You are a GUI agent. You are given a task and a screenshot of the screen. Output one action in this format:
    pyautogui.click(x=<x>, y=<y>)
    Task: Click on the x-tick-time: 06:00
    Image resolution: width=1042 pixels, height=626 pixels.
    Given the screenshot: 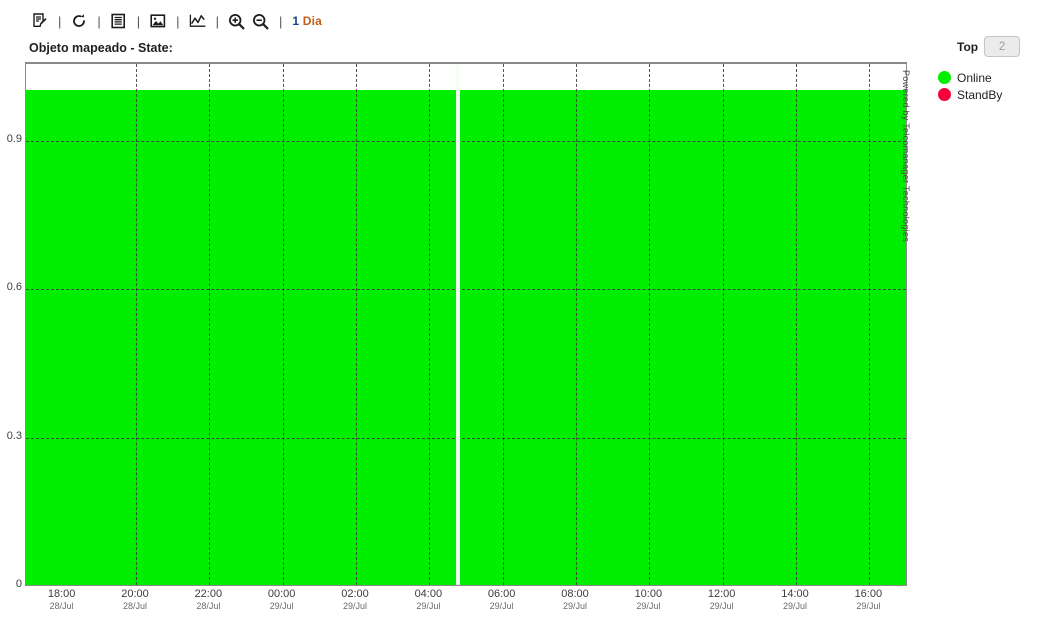 What is the action you would take?
    pyautogui.click(x=501, y=594)
    